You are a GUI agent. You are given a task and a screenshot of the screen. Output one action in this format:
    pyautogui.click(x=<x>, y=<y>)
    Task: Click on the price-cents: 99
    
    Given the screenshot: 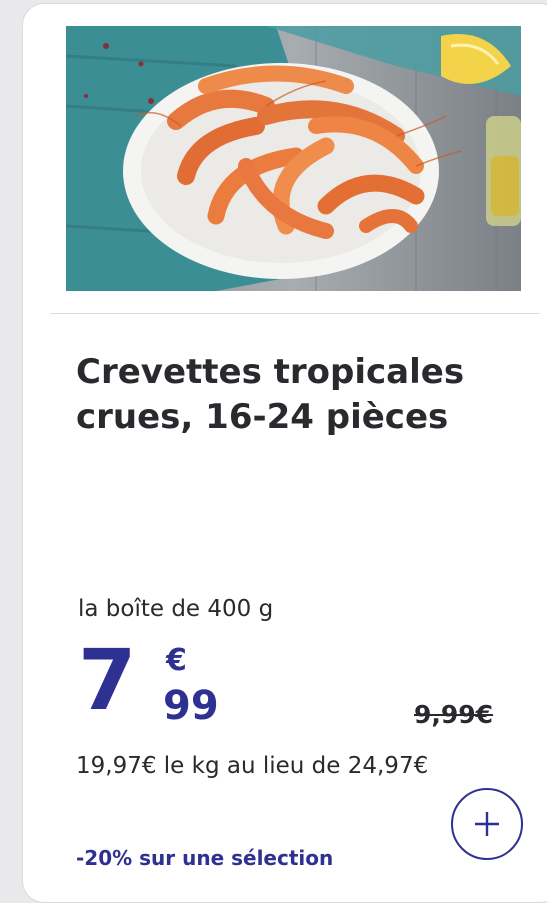 What is the action you would take?
    pyautogui.click(x=191, y=706)
    